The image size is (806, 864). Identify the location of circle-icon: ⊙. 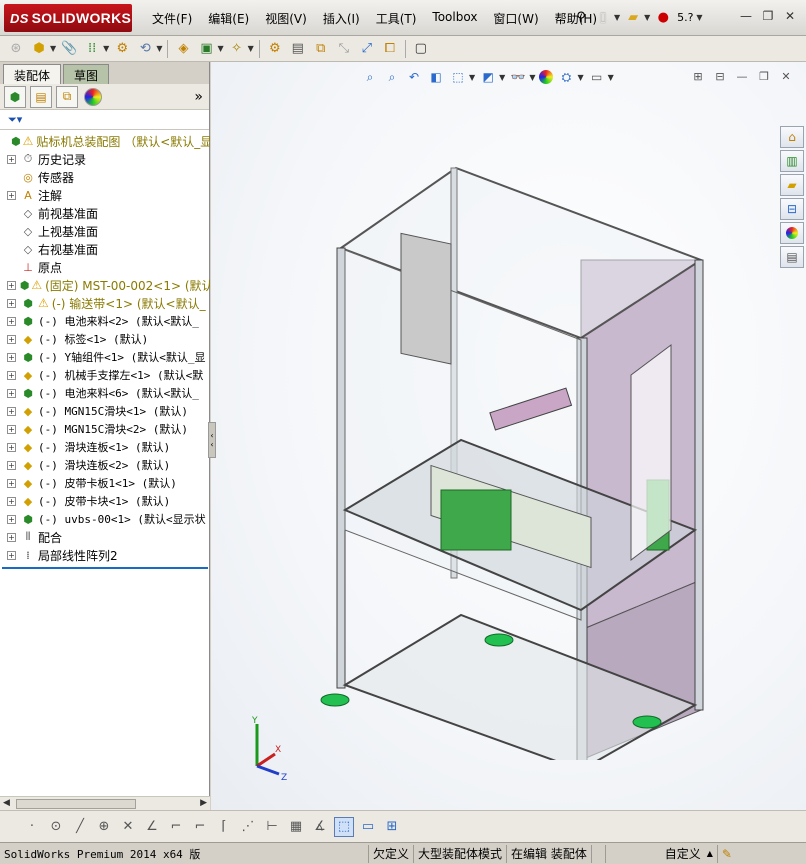
(56, 827).